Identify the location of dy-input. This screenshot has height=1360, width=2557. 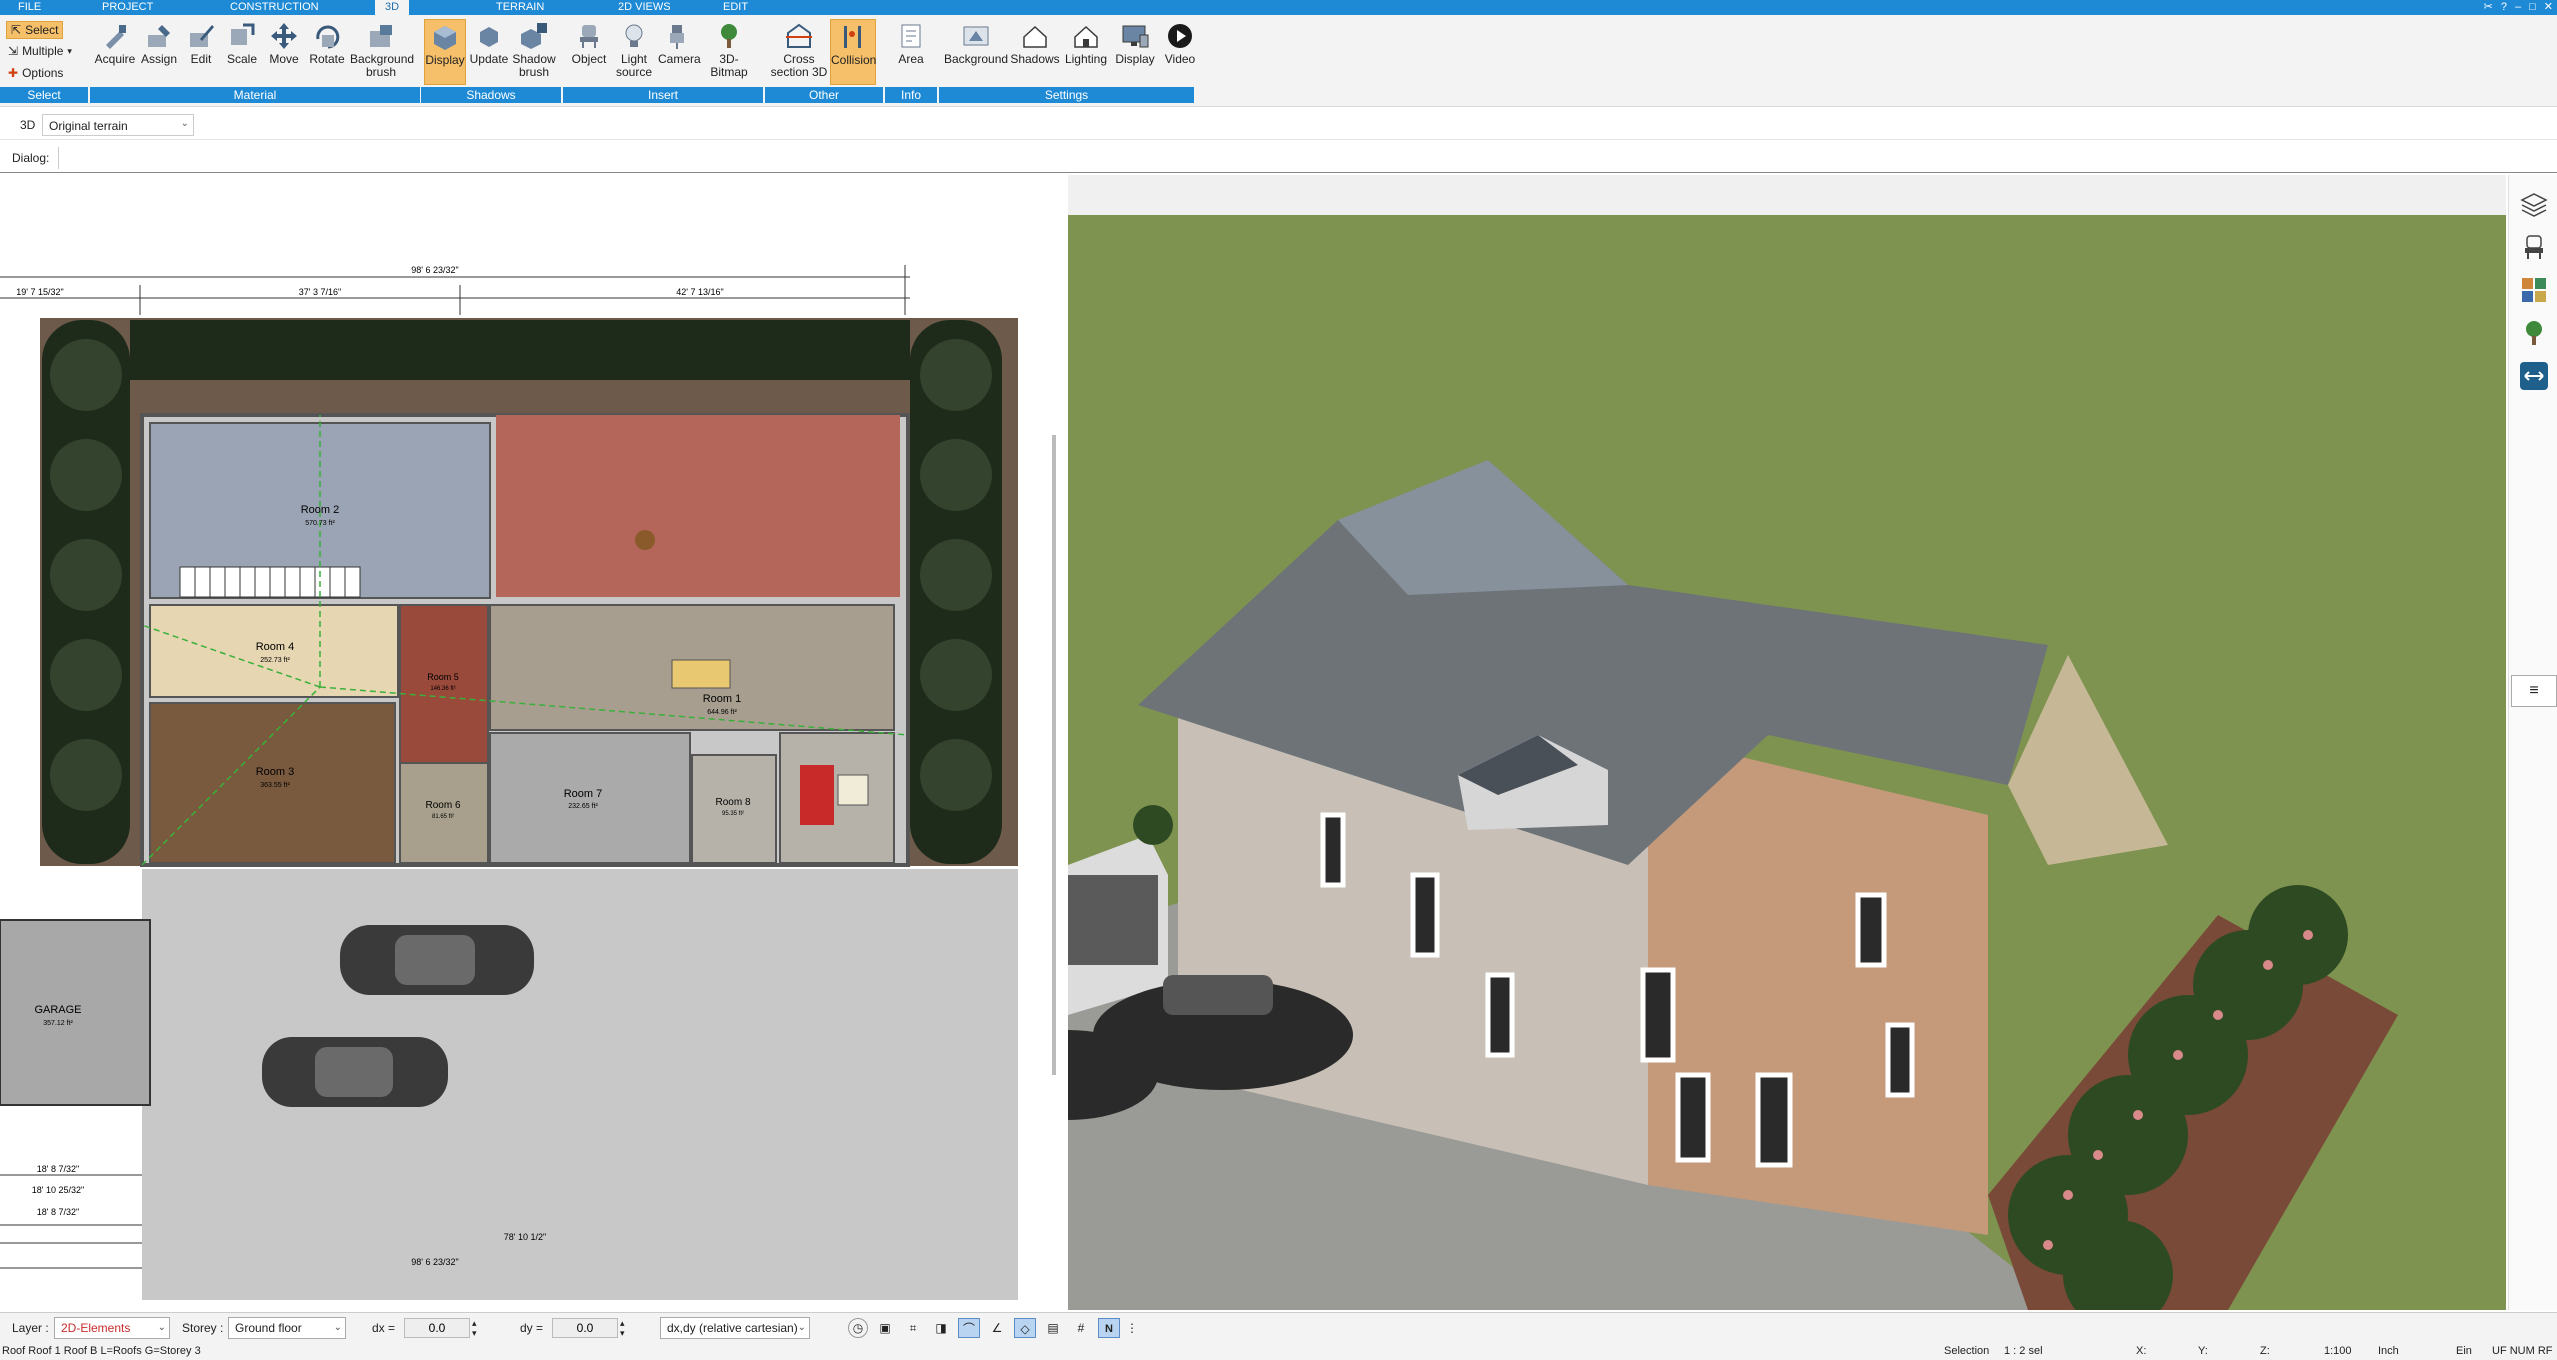
(585, 1328).